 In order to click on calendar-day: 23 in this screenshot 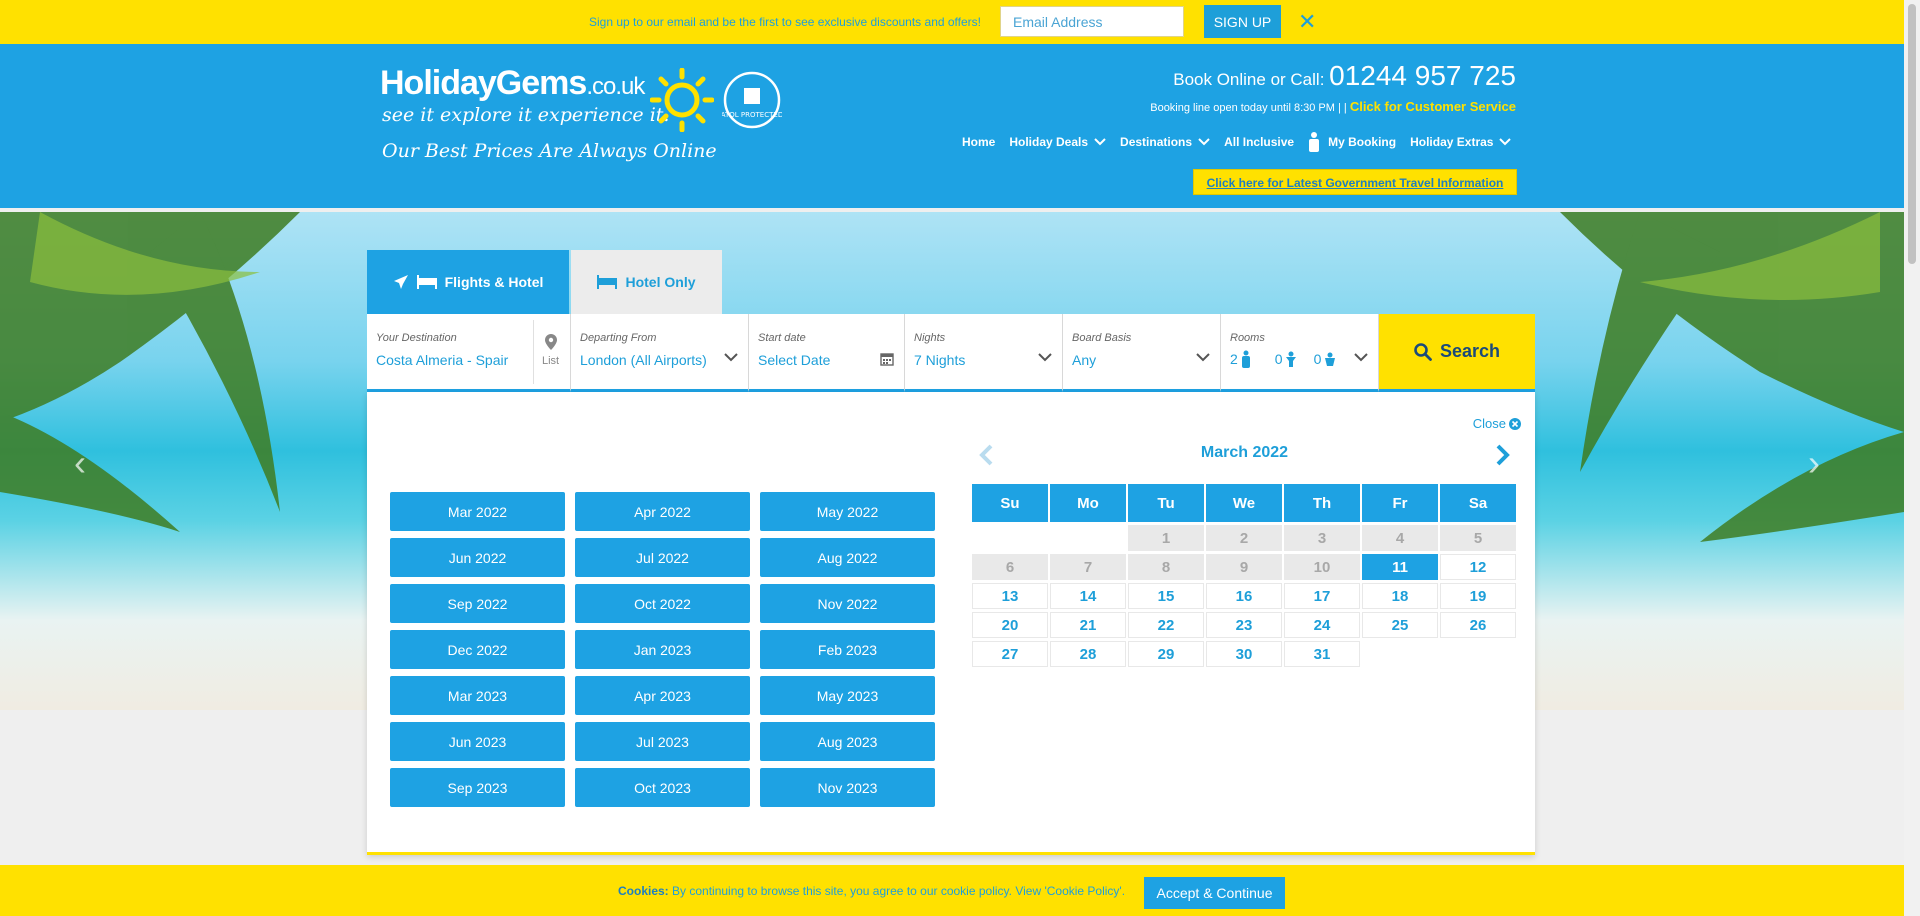, I will do `click(1244, 625)`.